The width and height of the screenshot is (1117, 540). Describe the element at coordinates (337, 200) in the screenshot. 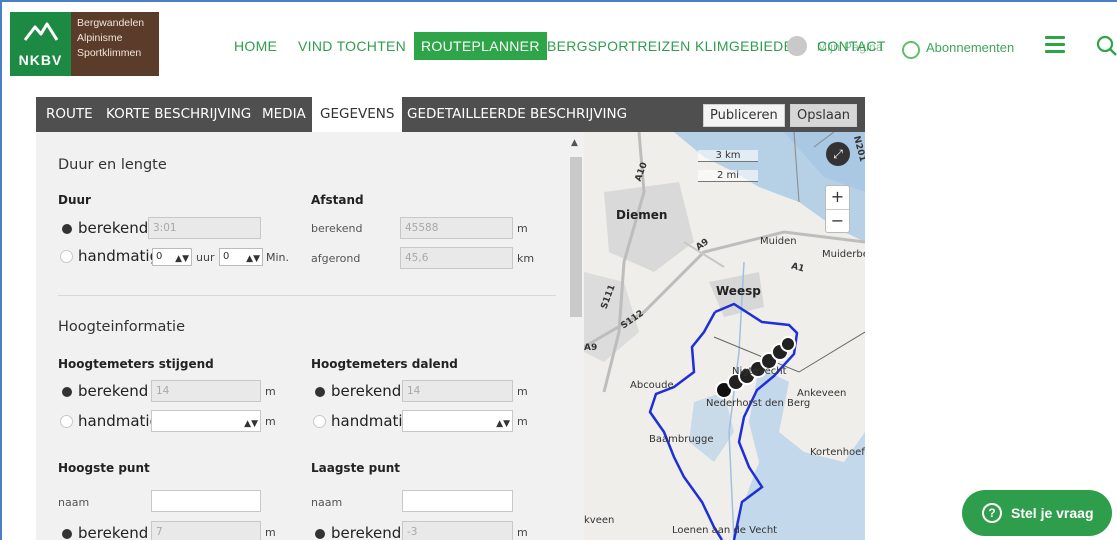

I see `distance-label: Afstand` at that location.